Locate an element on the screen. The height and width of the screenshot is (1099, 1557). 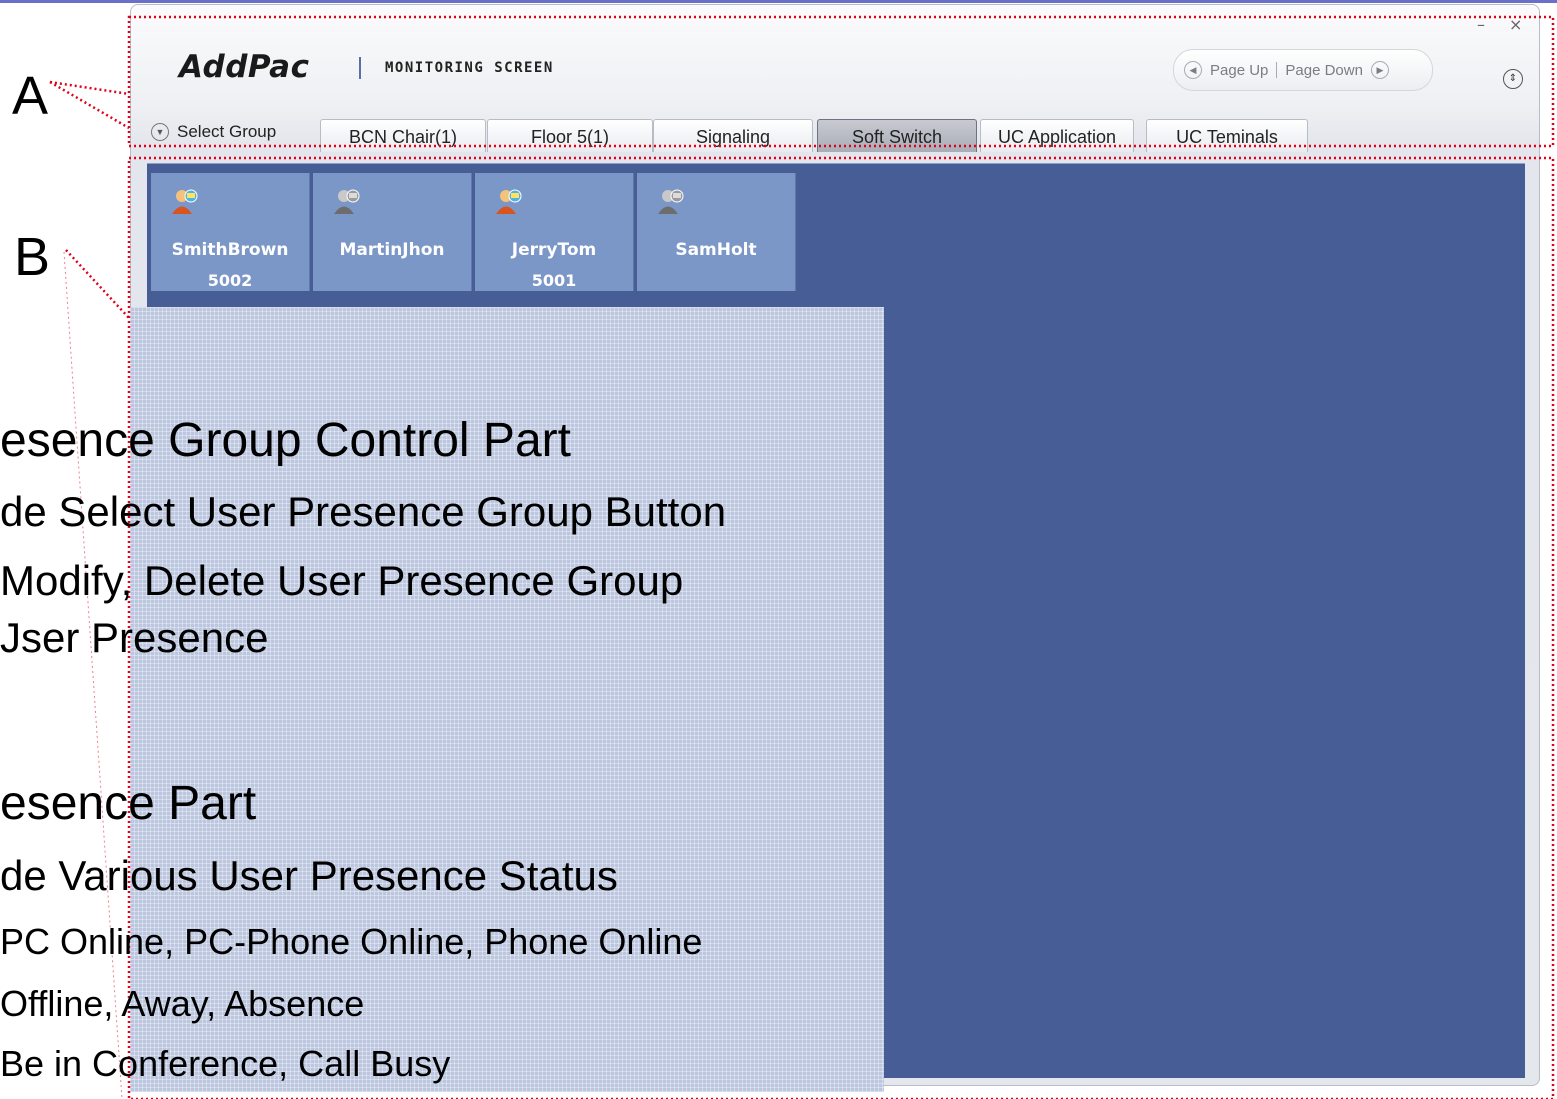
slide-line-7: PC Online, PC-Phone Online, Phone Online is located at coordinates (351, 941).